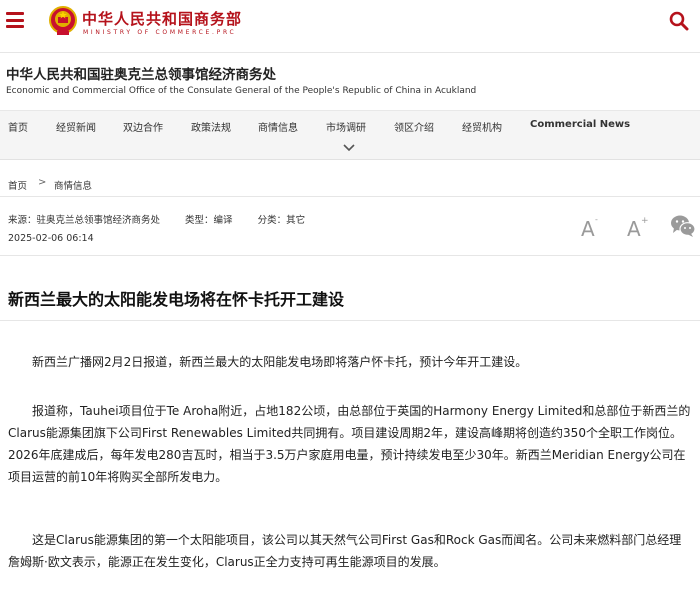 The image size is (700, 591). Describe the element at coordinates (167, 219) in the screenshot. I see `article-meta: 来源：驻奥克兰总领事馆经济商务处 类型：编译 分类：其它` at that location.